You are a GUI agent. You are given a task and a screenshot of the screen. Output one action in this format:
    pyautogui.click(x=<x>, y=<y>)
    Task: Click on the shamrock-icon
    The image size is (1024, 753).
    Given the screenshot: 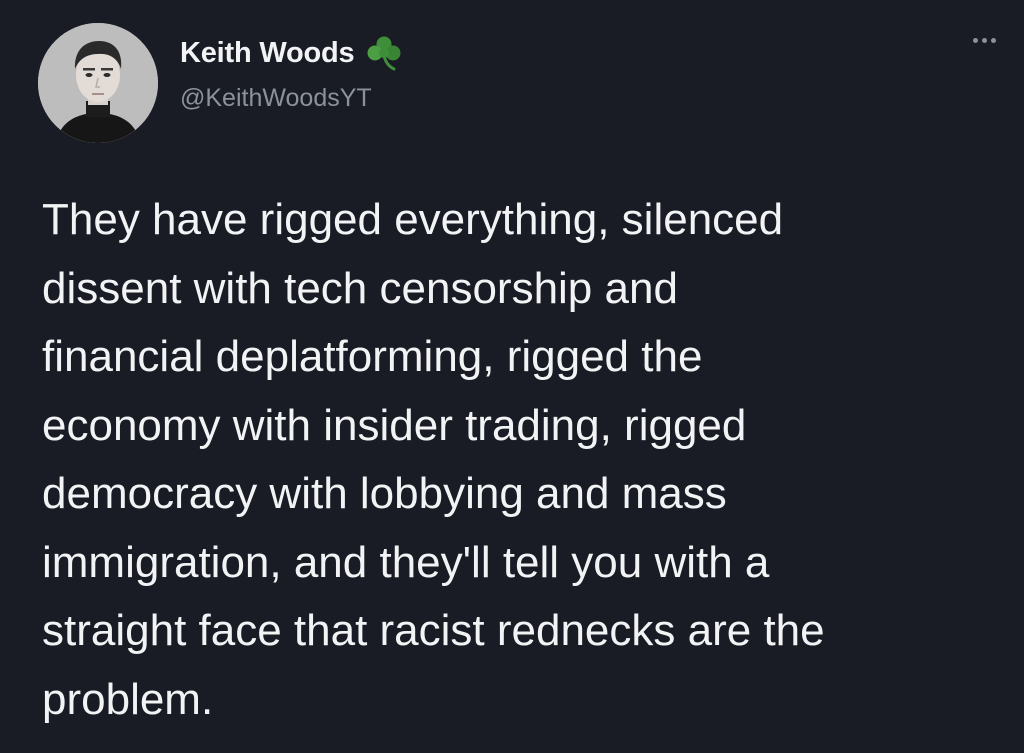 What is the action you would take?
    pyautogui.click(x=384, y=53)
    